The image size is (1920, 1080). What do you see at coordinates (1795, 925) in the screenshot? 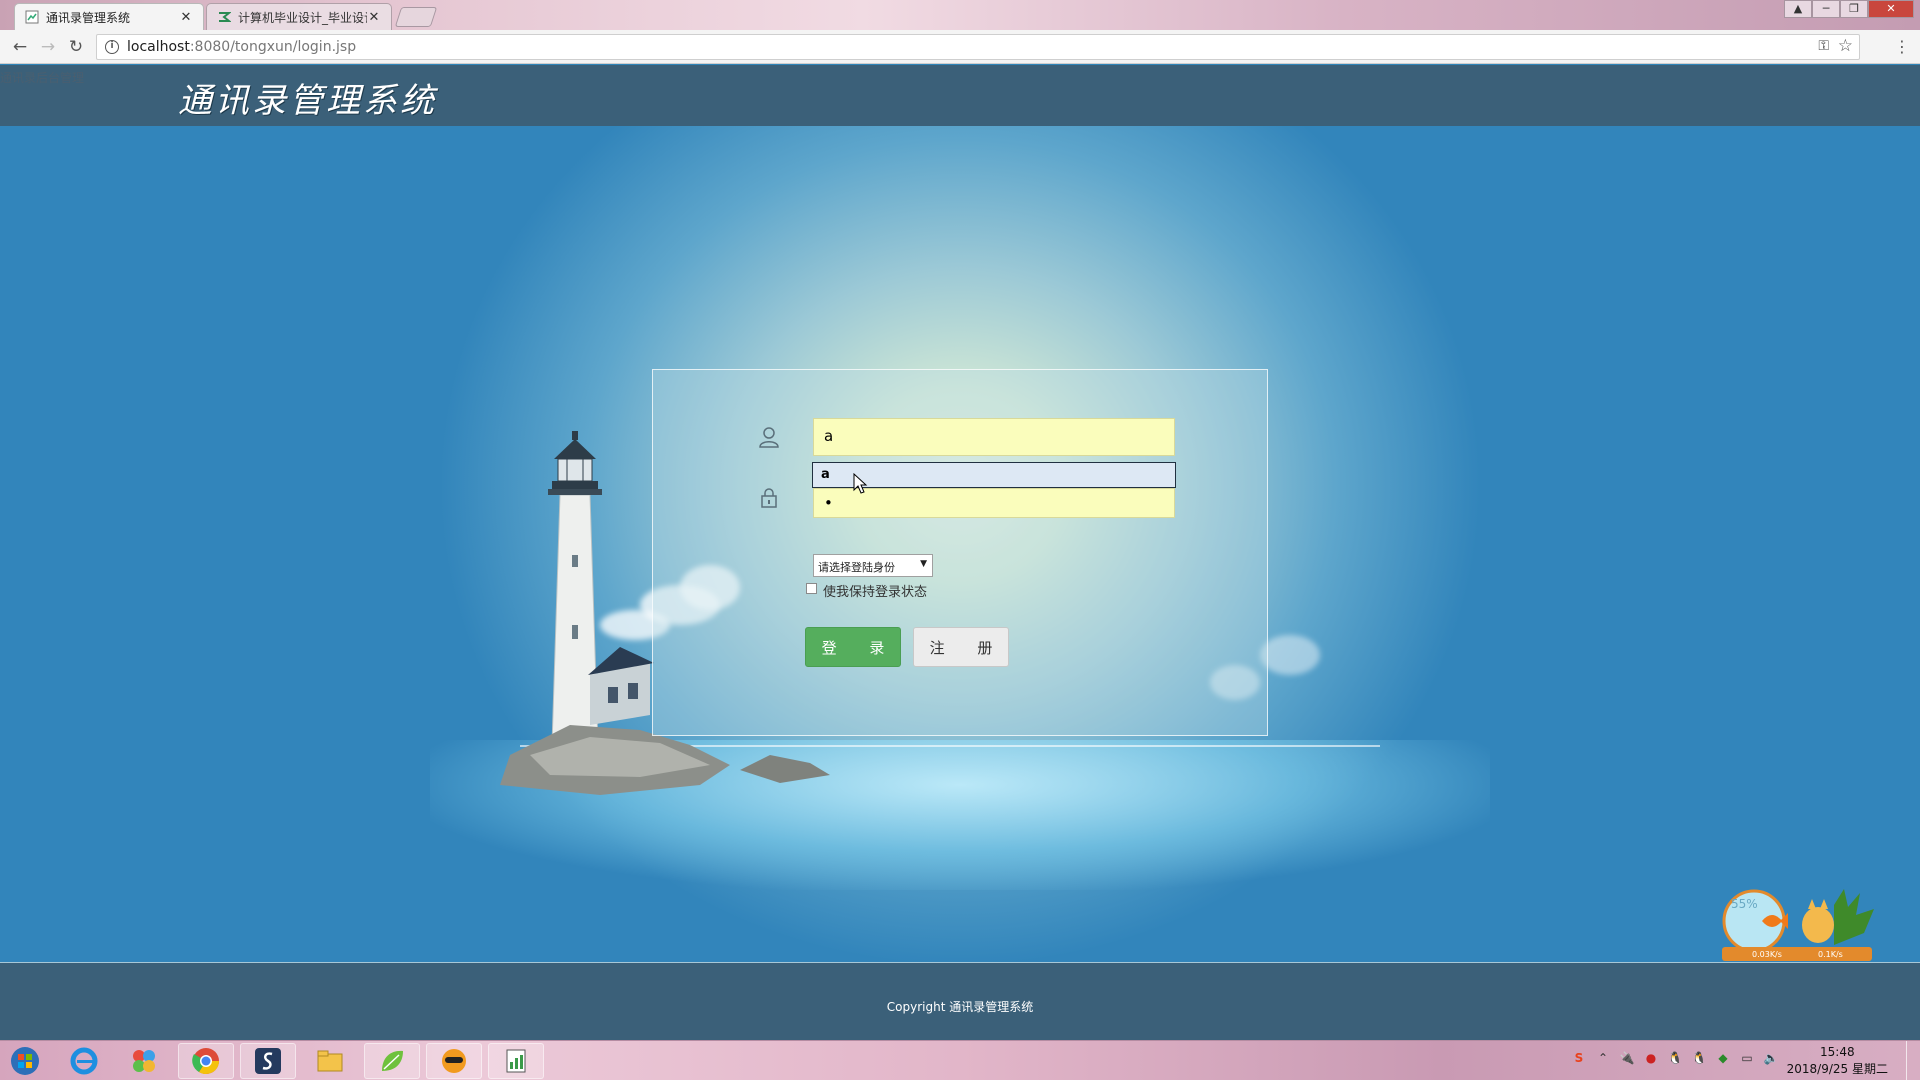
I see `network-monitor-widget: 55% 0.03K/s 0.1K/s` at bounding box center [1795, 925].